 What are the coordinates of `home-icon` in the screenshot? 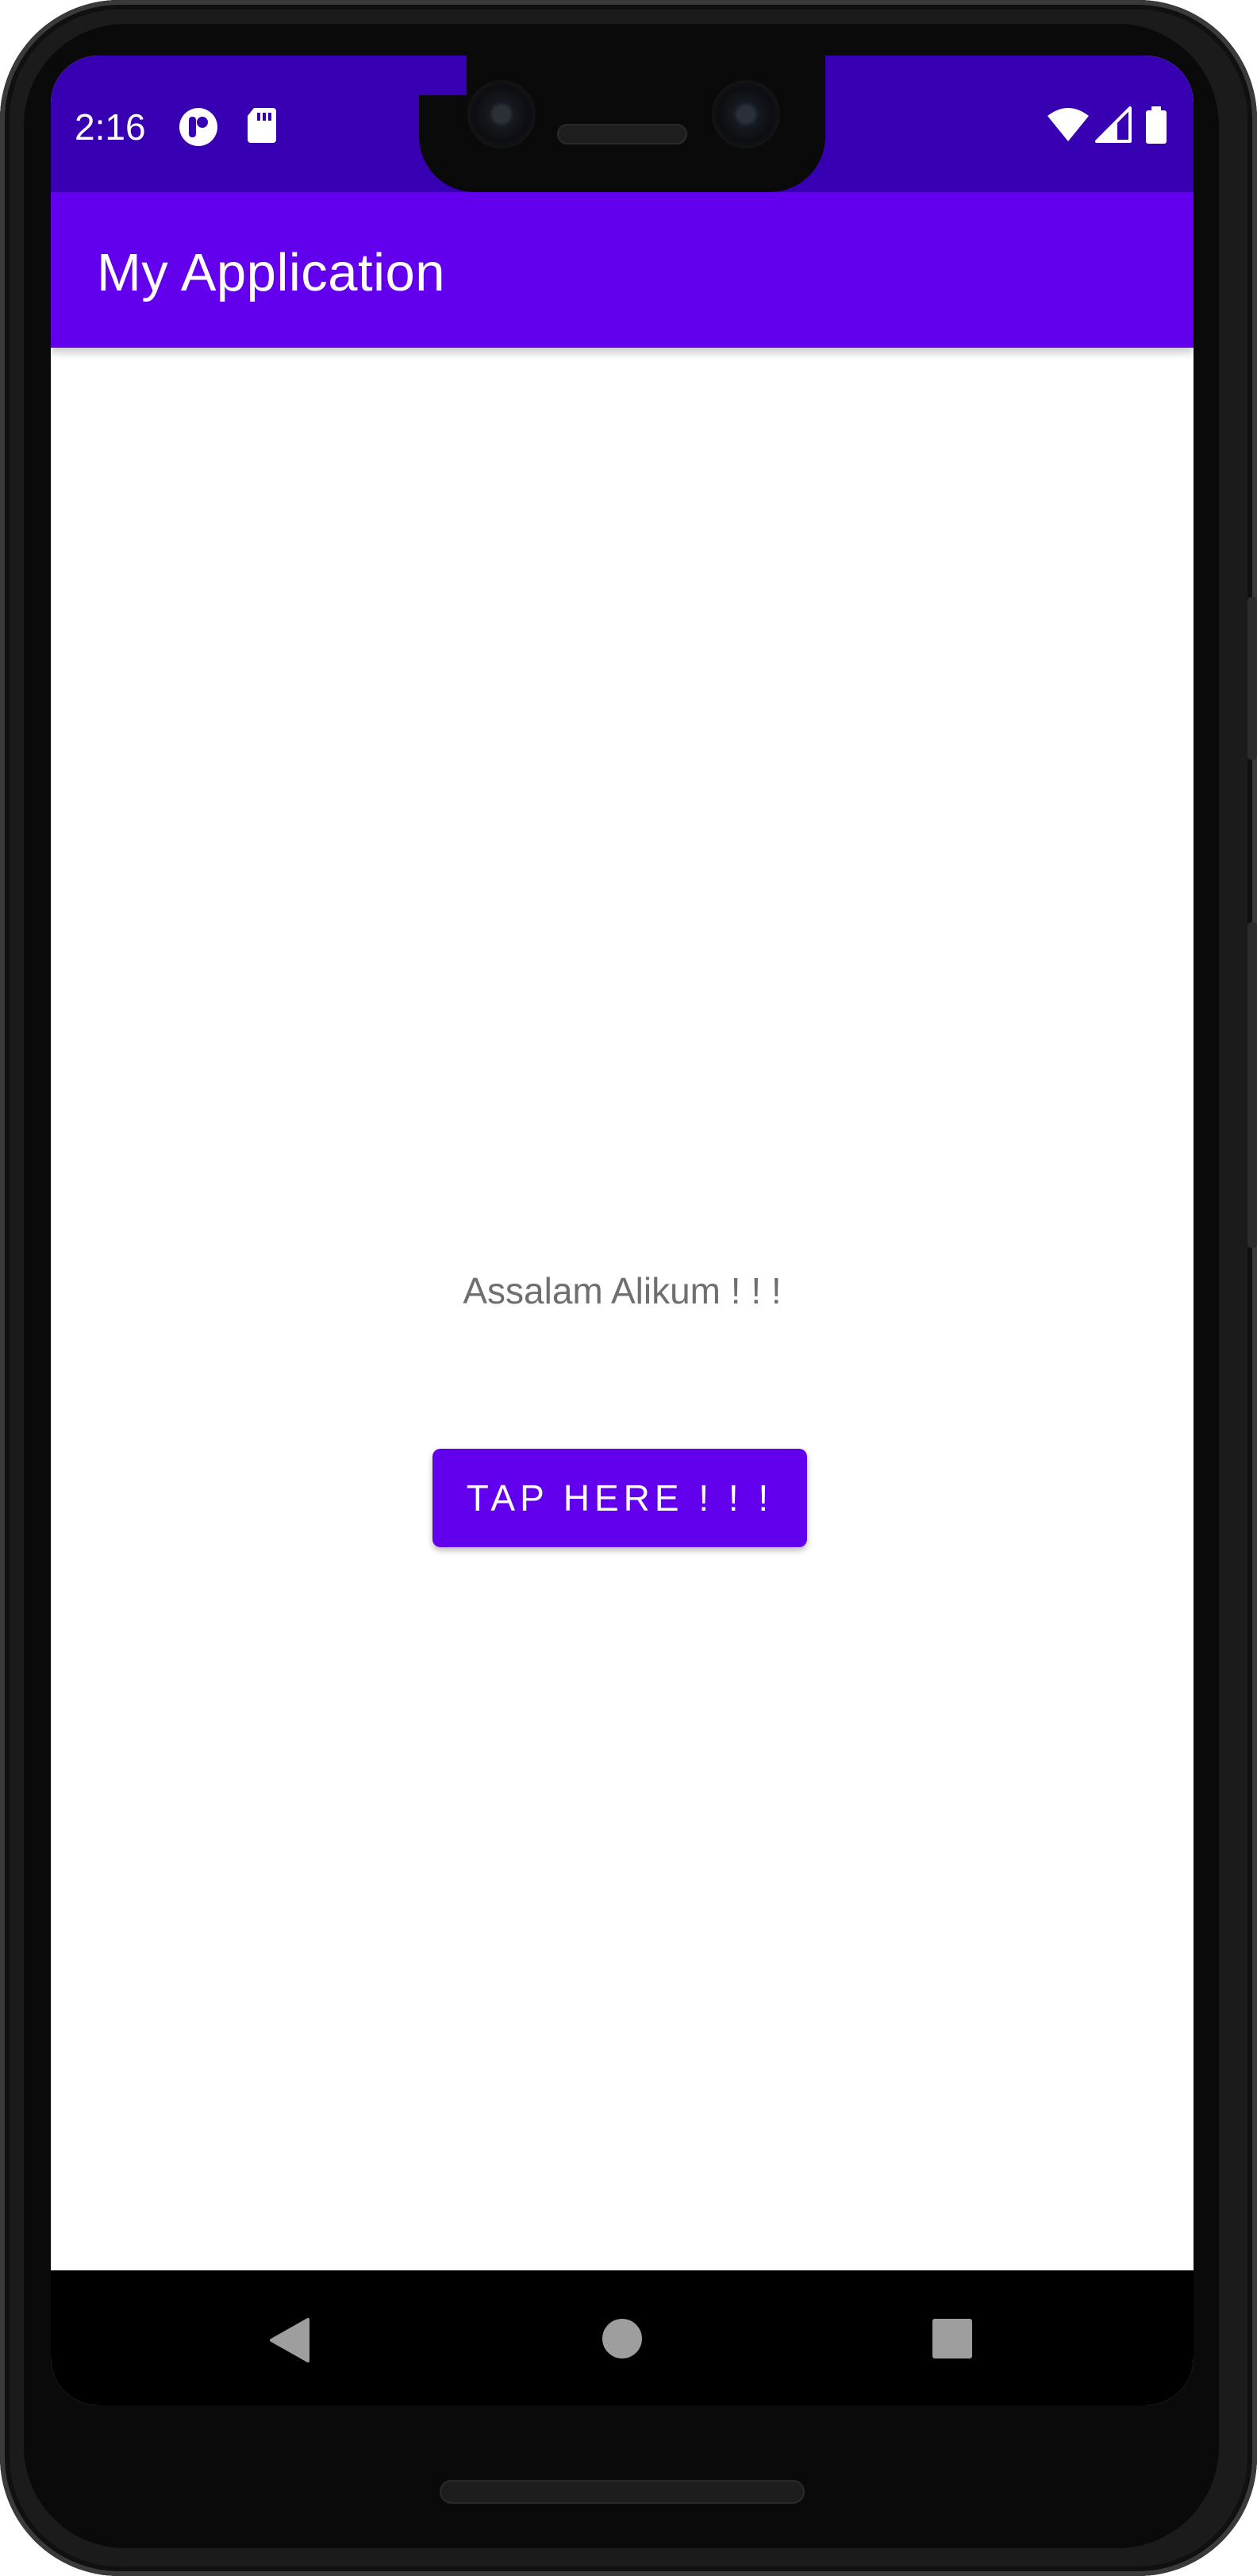 It's located at (622, 2340).